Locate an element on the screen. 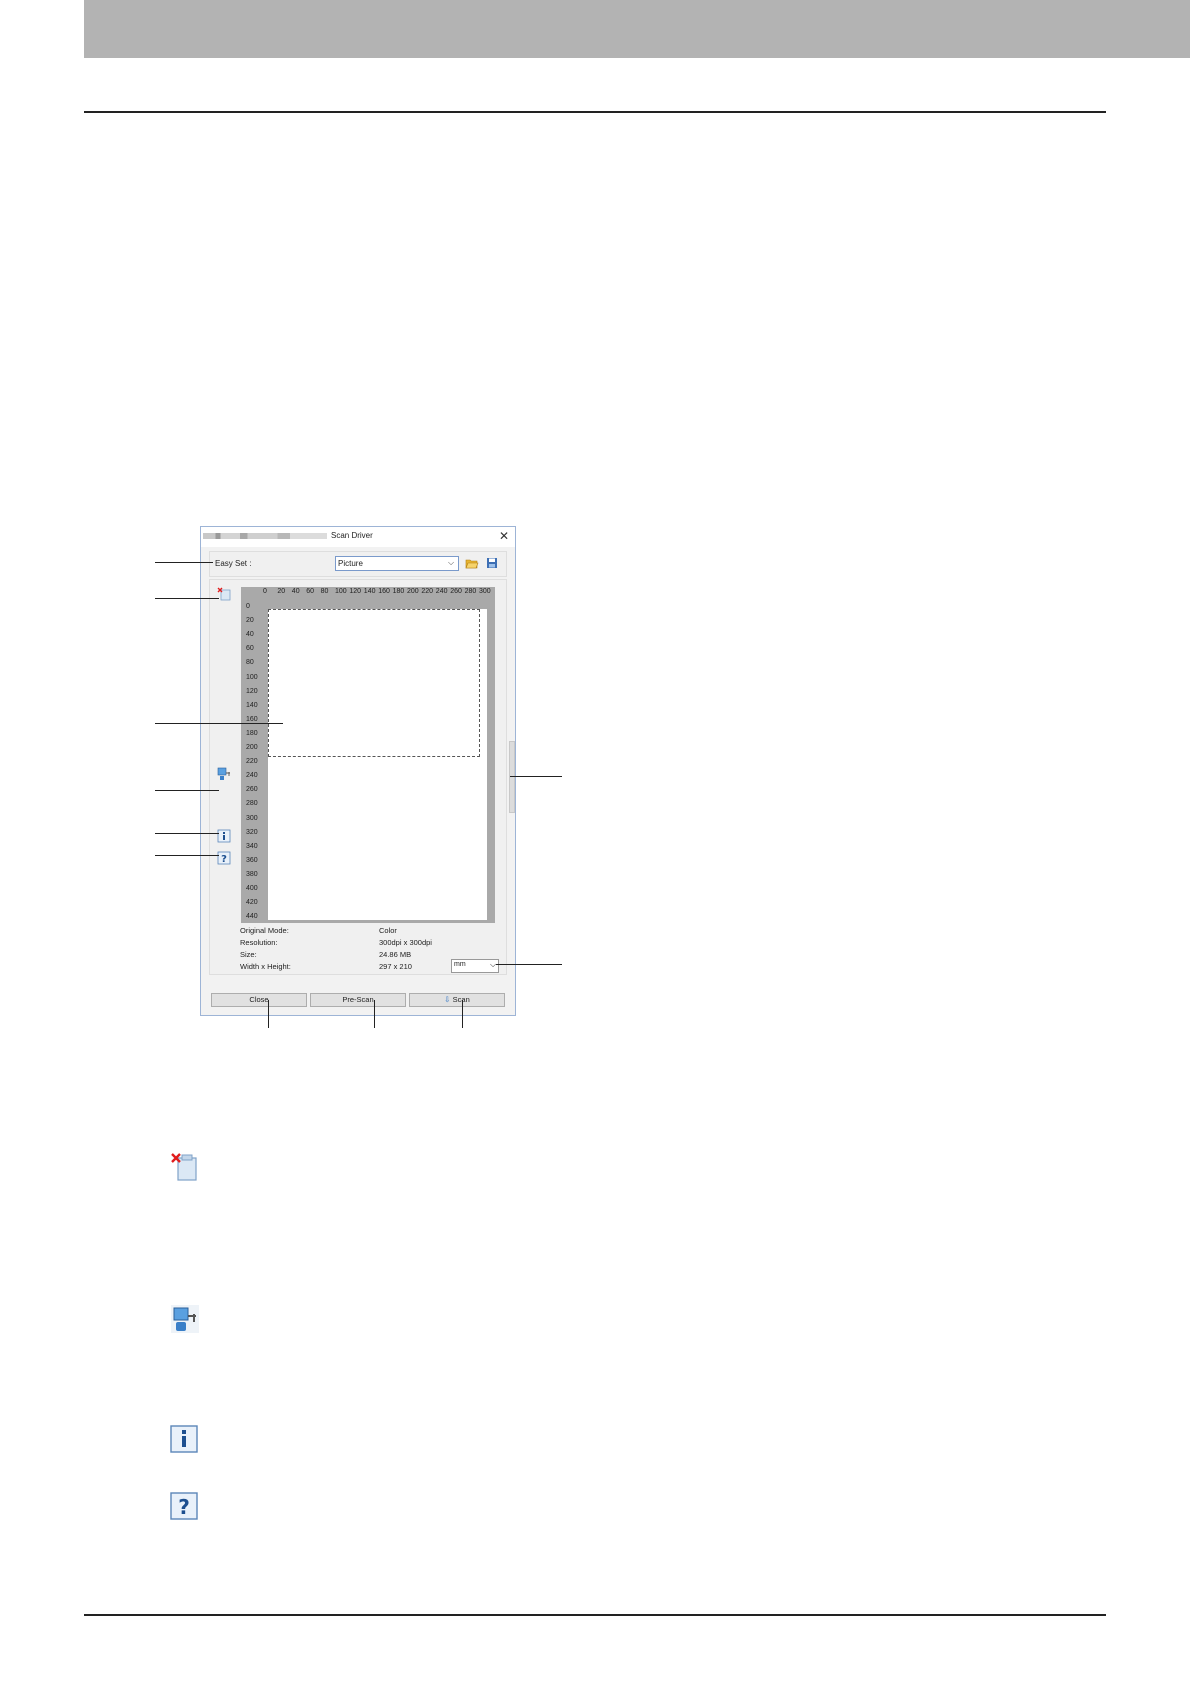 The height and width of the screenshot is (1684, 1190). ruler-x-tick: 60 is located at coordinates (310, 591).